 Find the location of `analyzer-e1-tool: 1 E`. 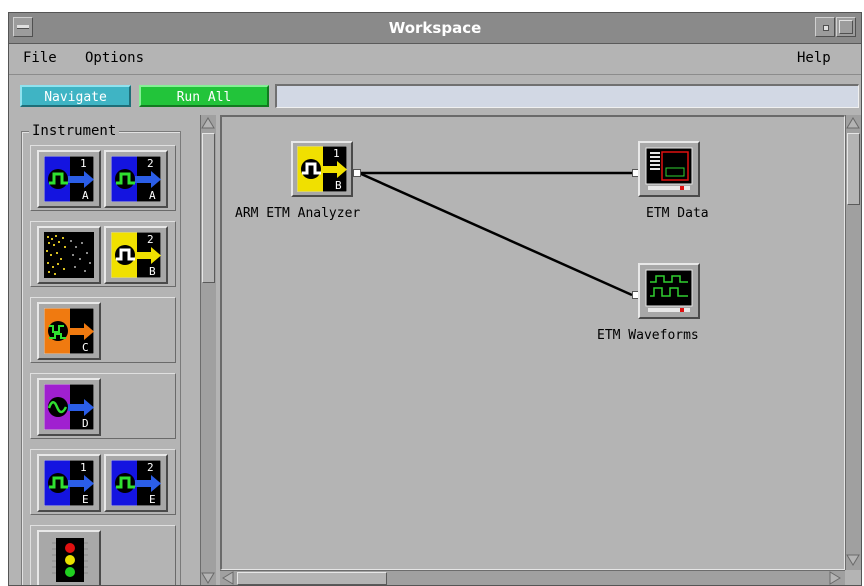

analyzer-e1-tool: 1 E is located at coordinates (69, 483).